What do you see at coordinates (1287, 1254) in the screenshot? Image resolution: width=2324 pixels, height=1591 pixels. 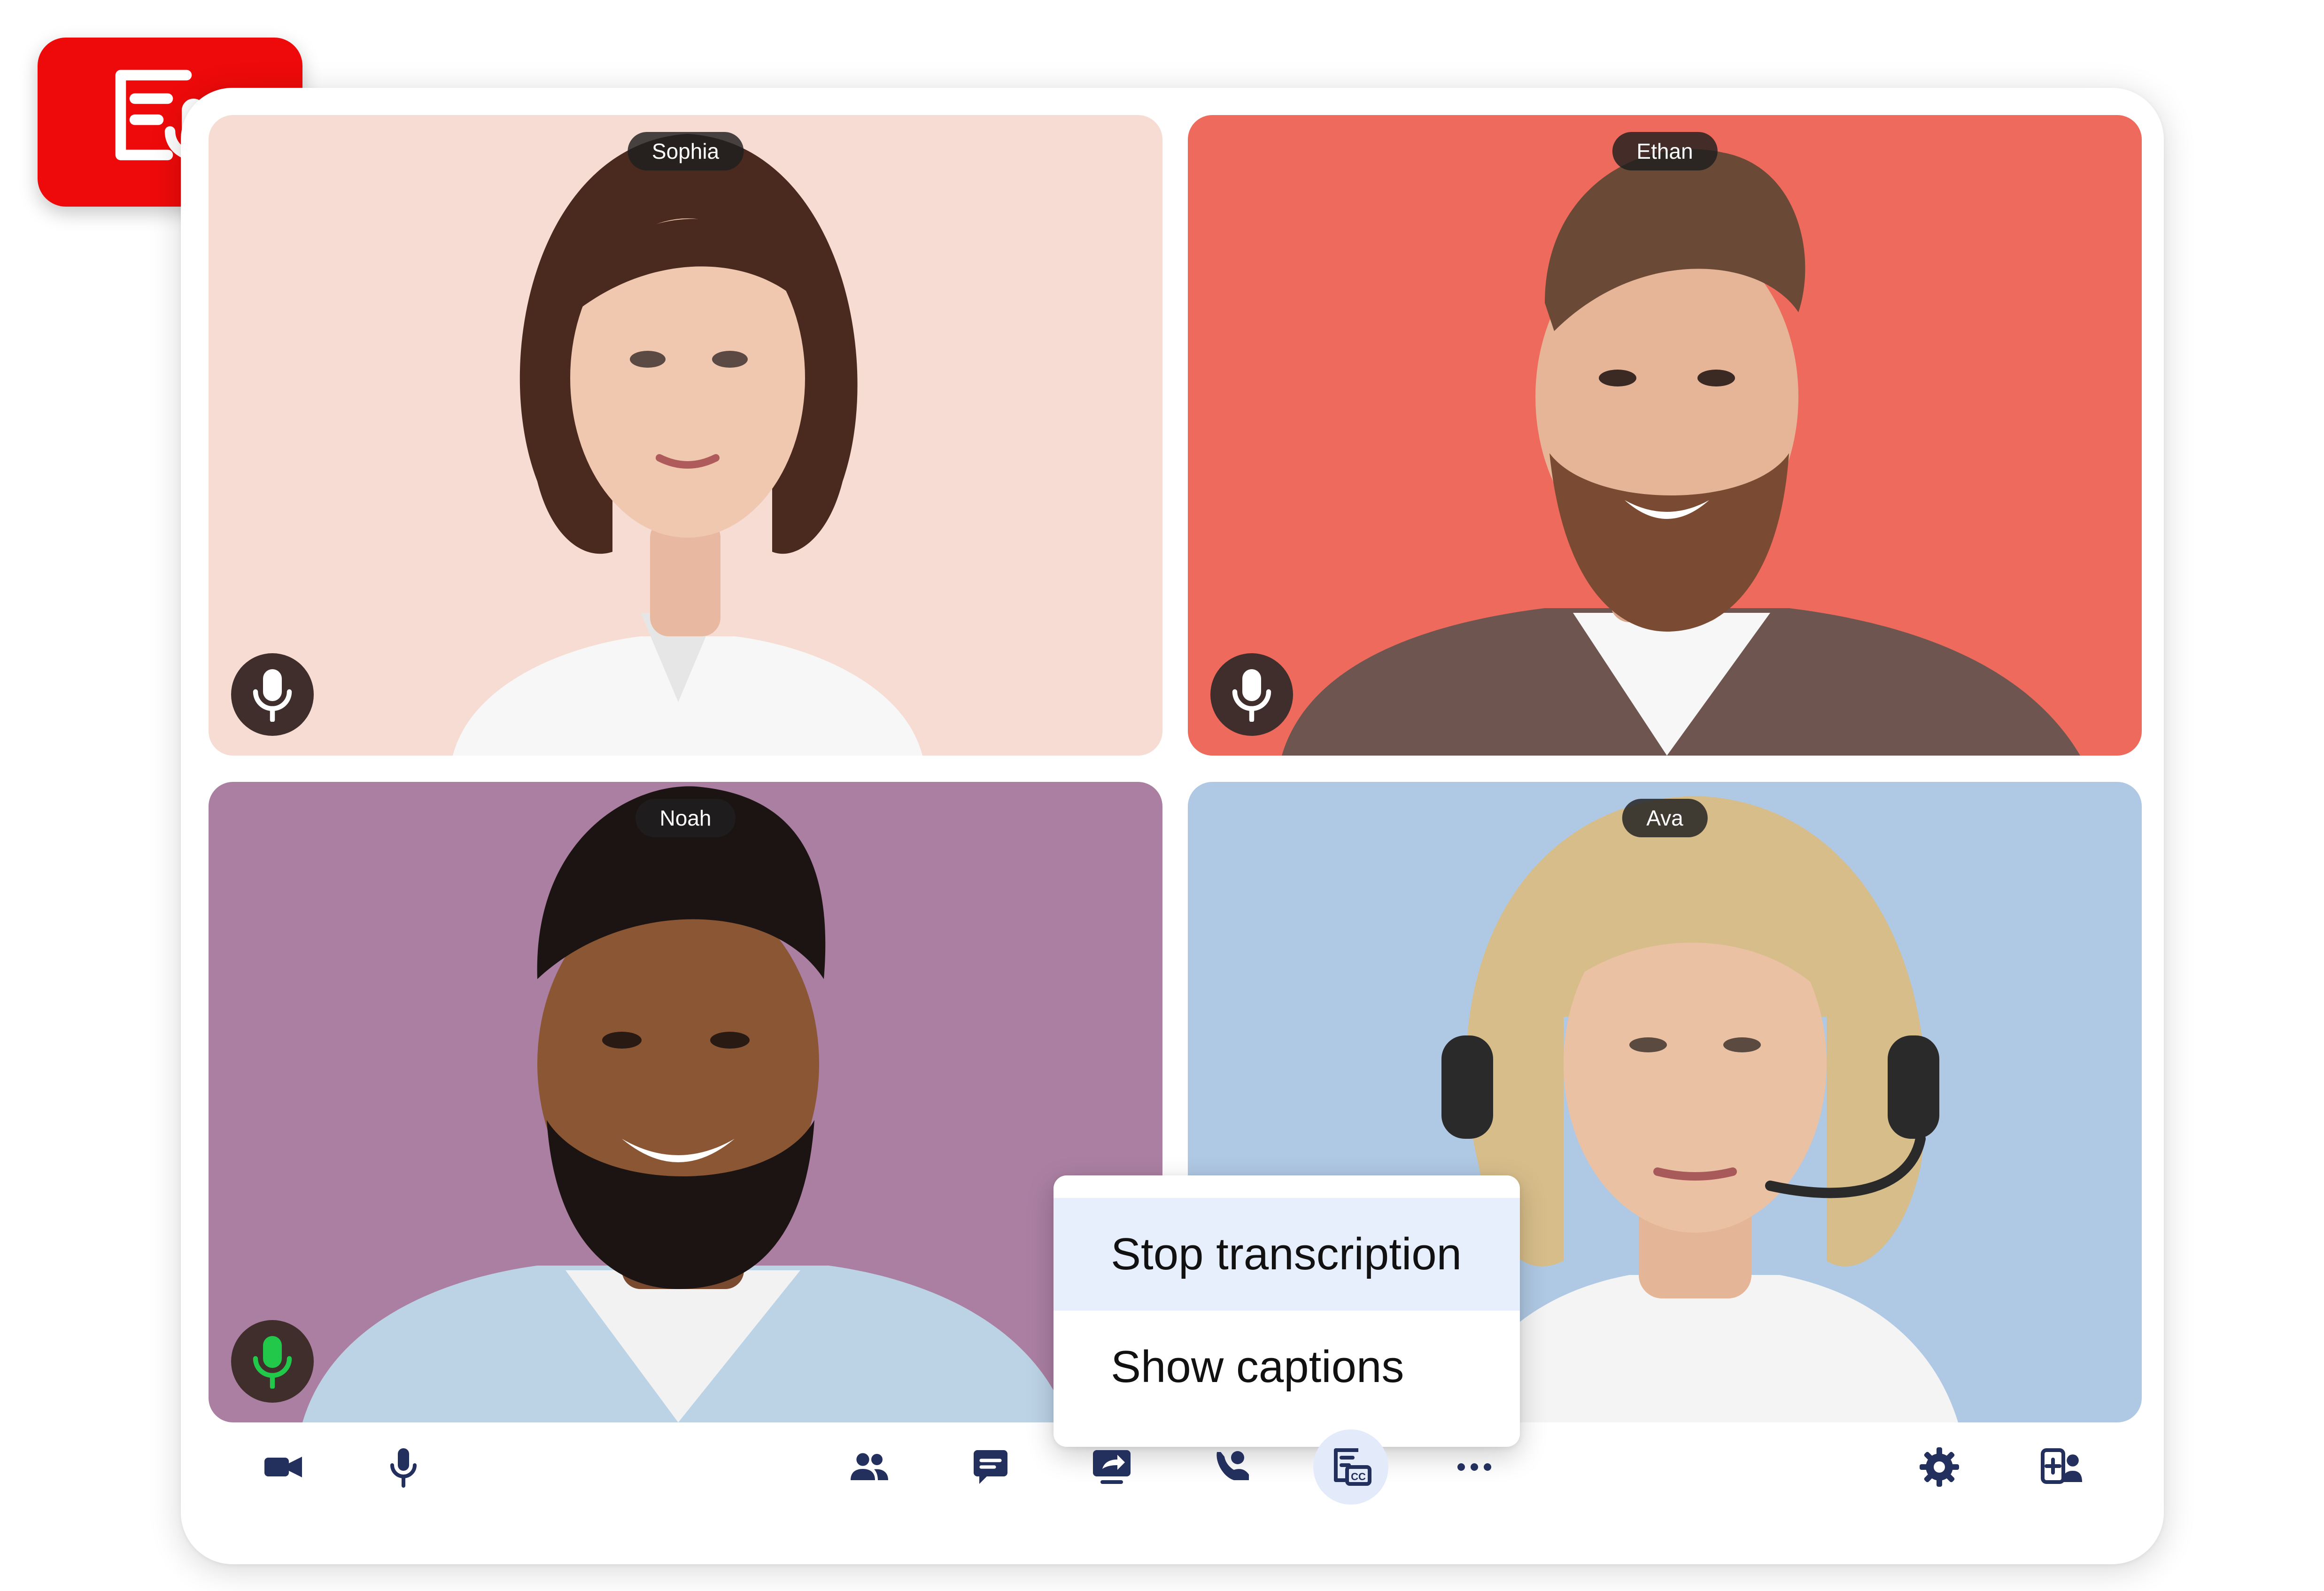 I see `stop-transcription-menu-item: Stop transcription` at bounding box center [1287, 1254].